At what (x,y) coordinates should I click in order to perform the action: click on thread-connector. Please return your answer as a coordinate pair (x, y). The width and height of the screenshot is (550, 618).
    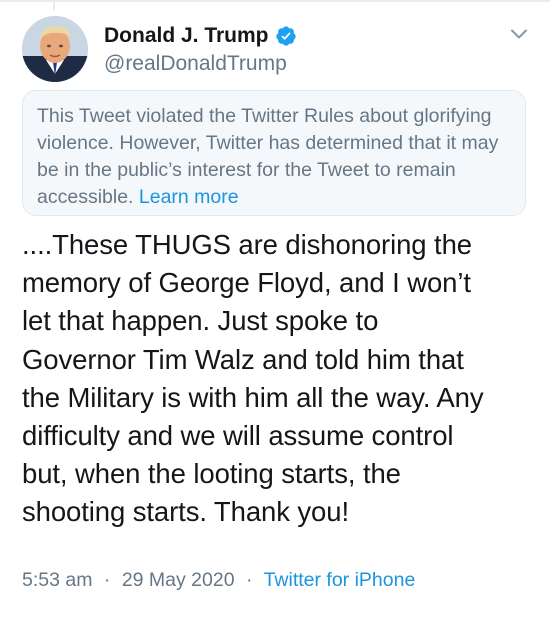
    Looking at the image, I should click on (54, 5).